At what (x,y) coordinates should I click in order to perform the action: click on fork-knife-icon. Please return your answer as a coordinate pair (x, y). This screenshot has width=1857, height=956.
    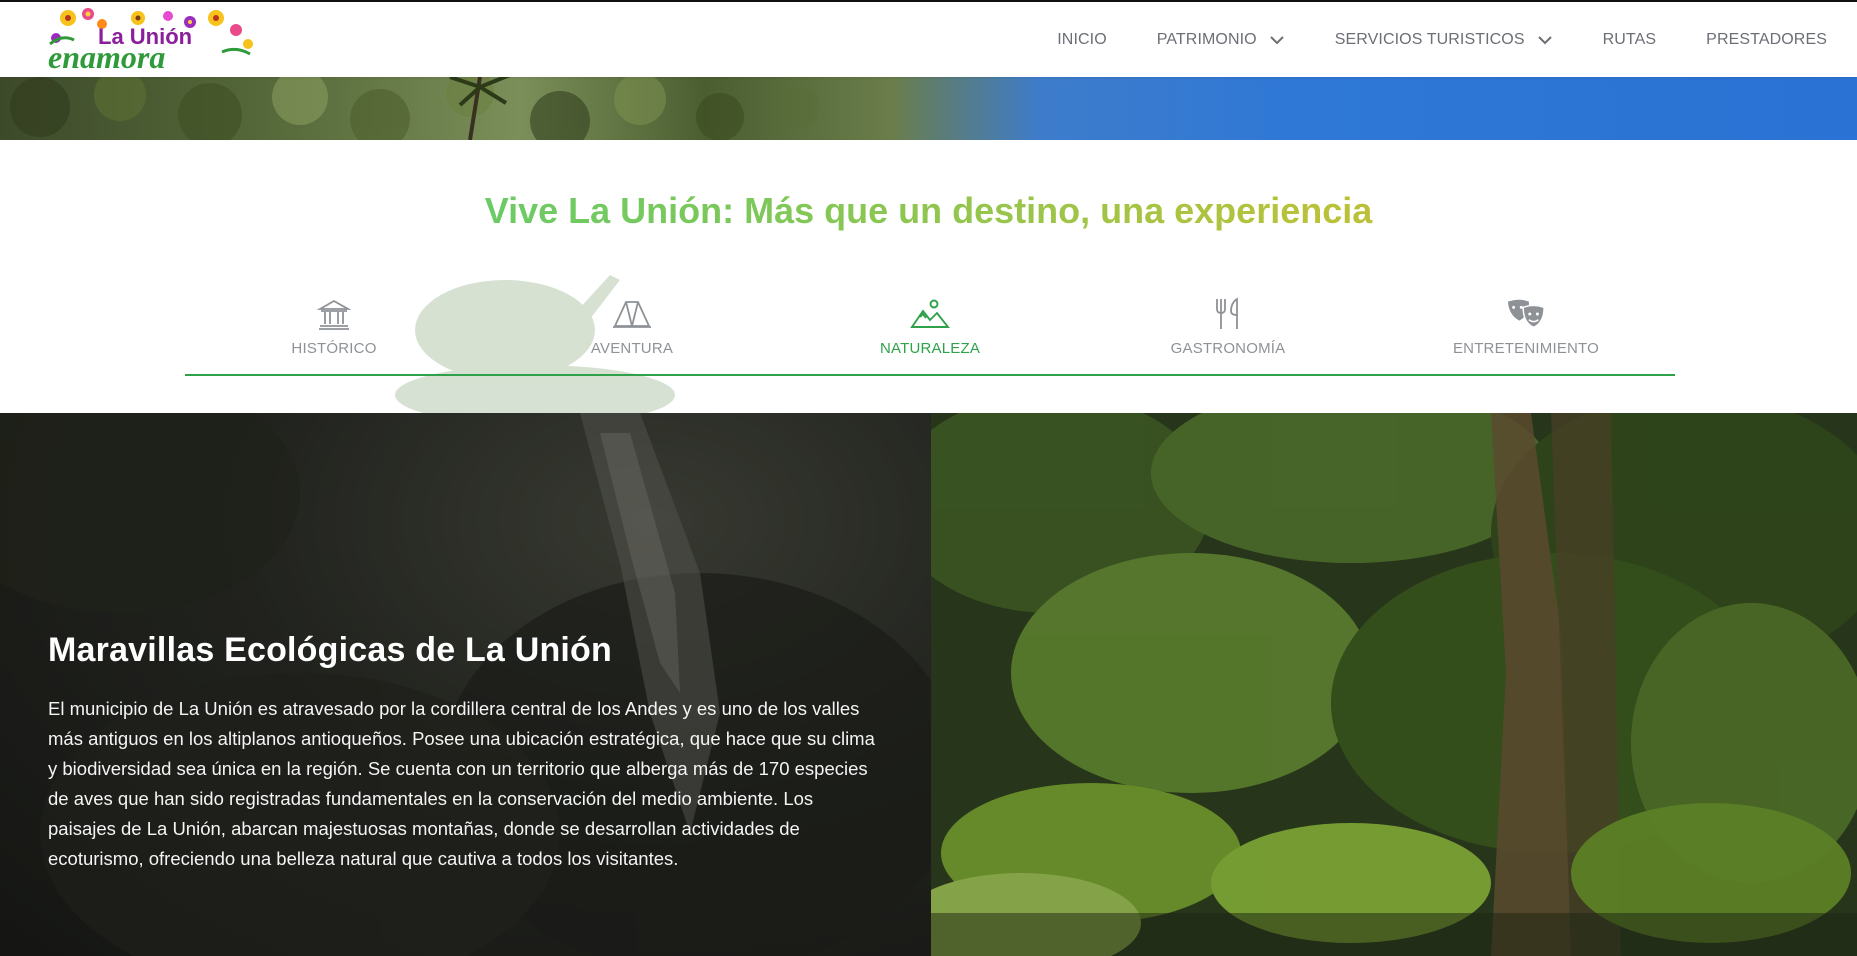
    Looking at the image, I should click on (1228, 314).